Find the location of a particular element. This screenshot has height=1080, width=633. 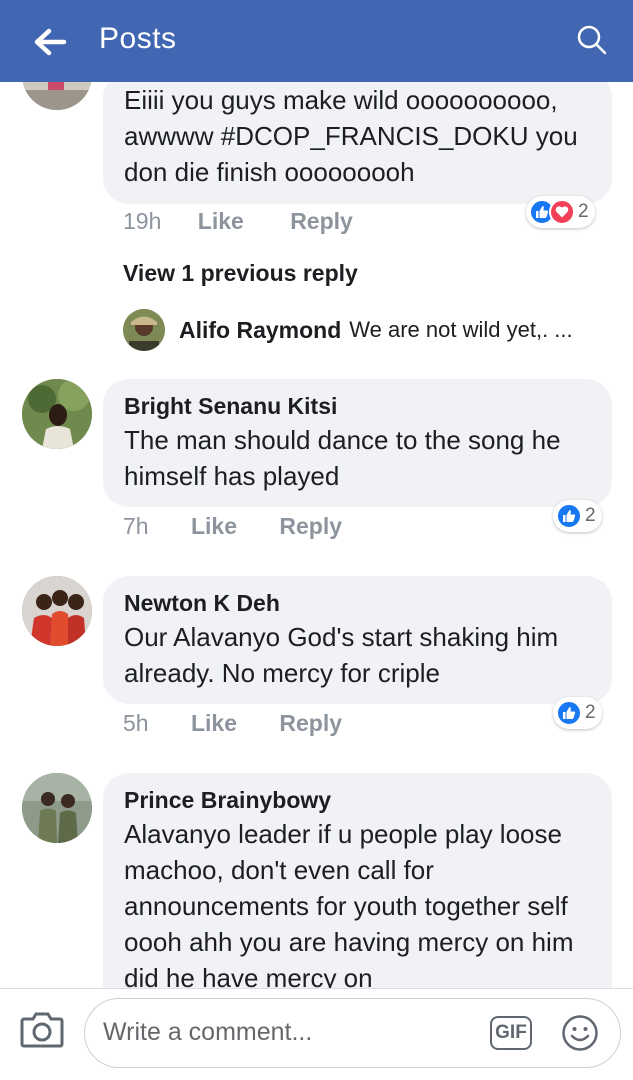

comment-meta: 5h Like Reply is located at coordinates (232, 723).